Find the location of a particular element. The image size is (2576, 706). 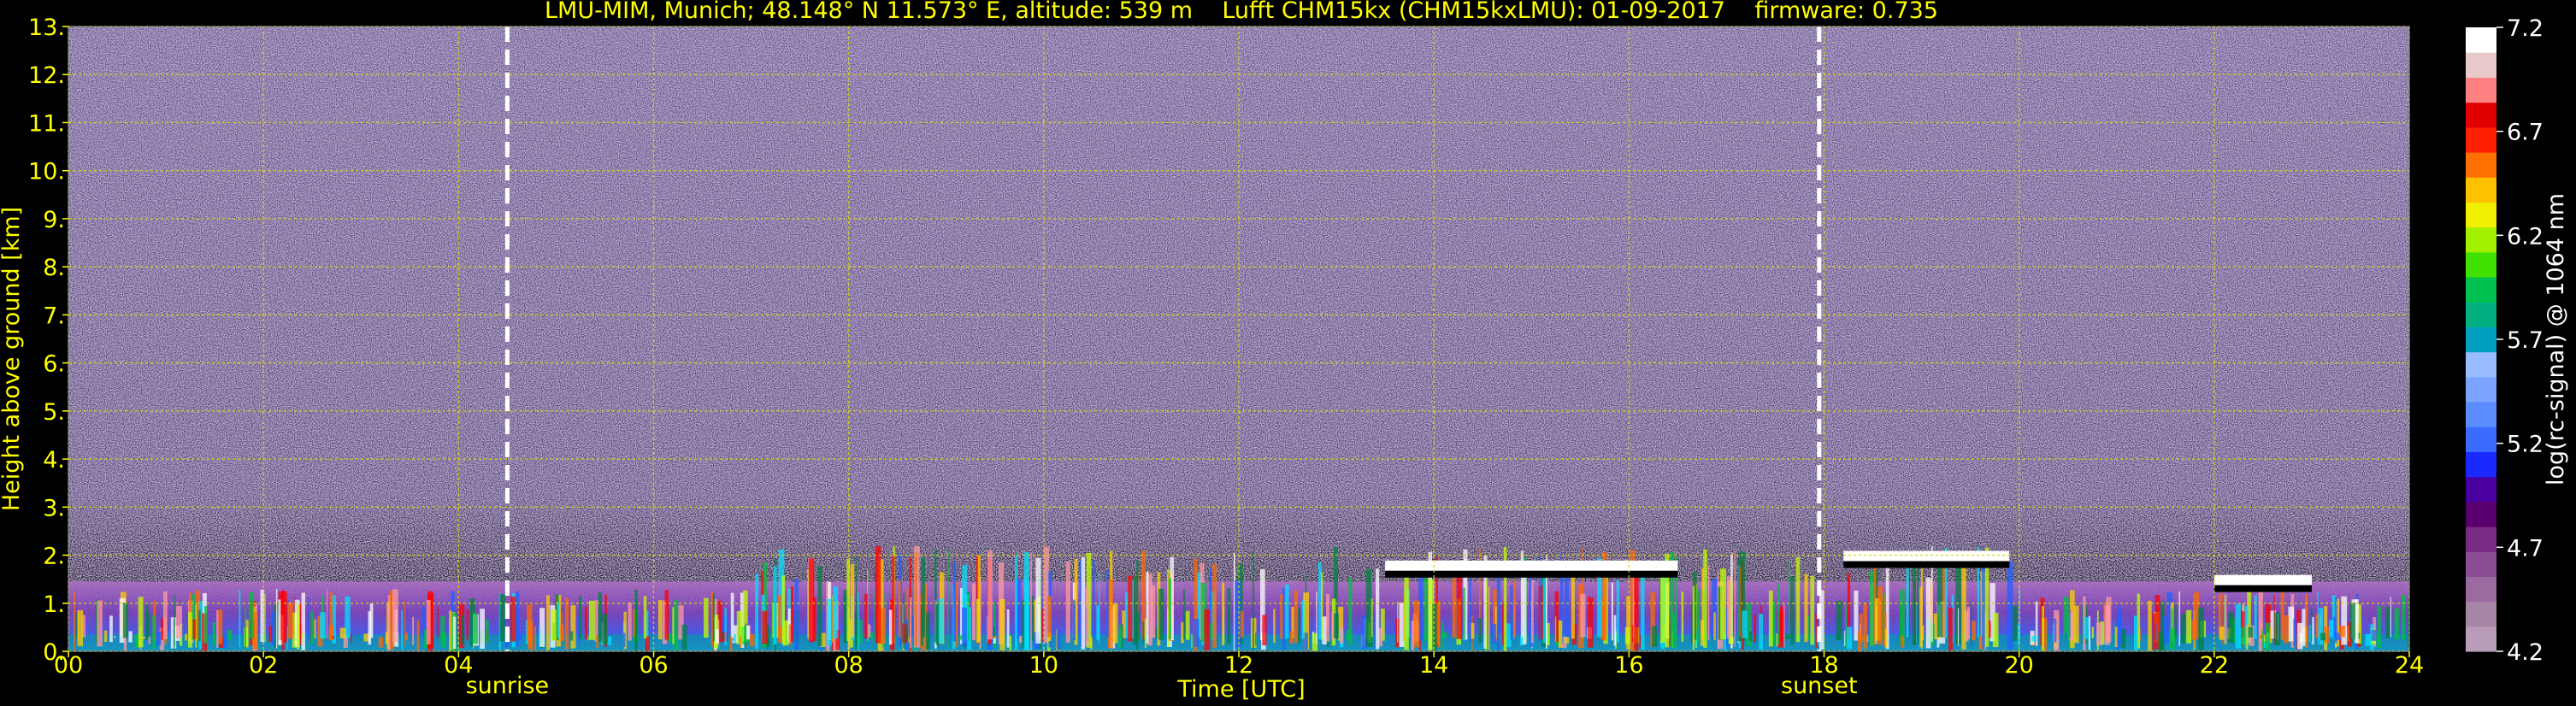

colorbar-tick-label: 6.7 is located at coordinates (2525, 133).